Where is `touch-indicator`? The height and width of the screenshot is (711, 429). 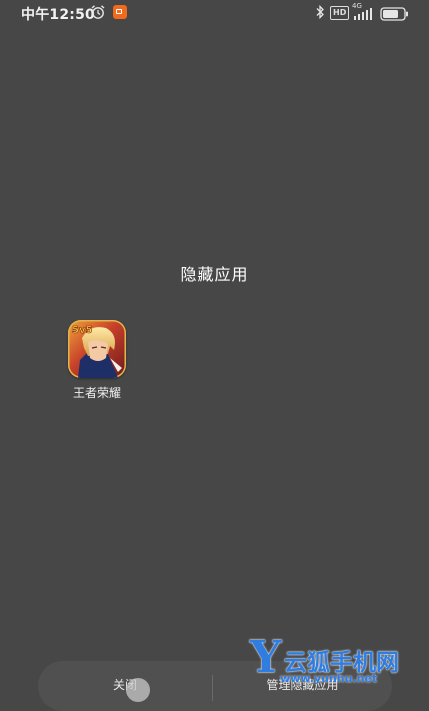 touch-indicator is located at coordinates (138, 690).